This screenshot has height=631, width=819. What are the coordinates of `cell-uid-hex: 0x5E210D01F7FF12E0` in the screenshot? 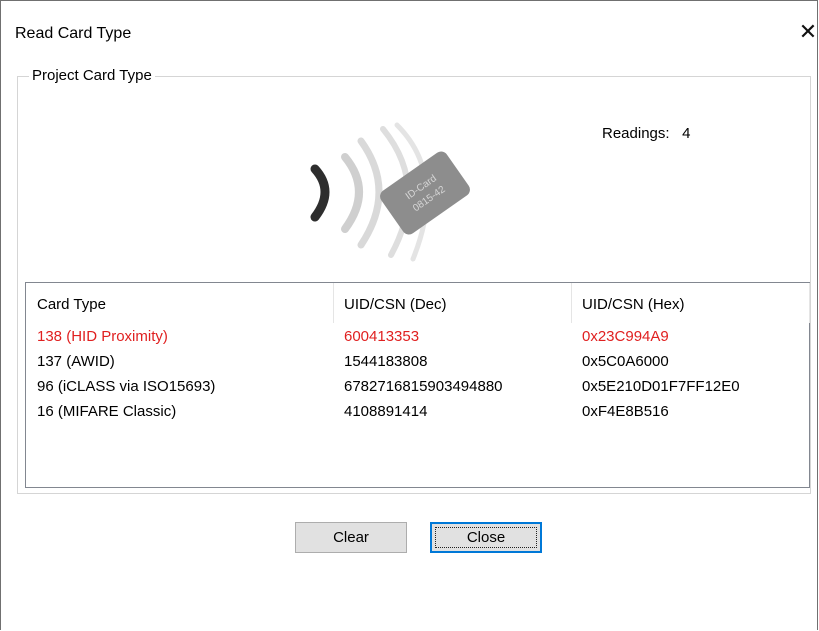 It's located at (661, 386).